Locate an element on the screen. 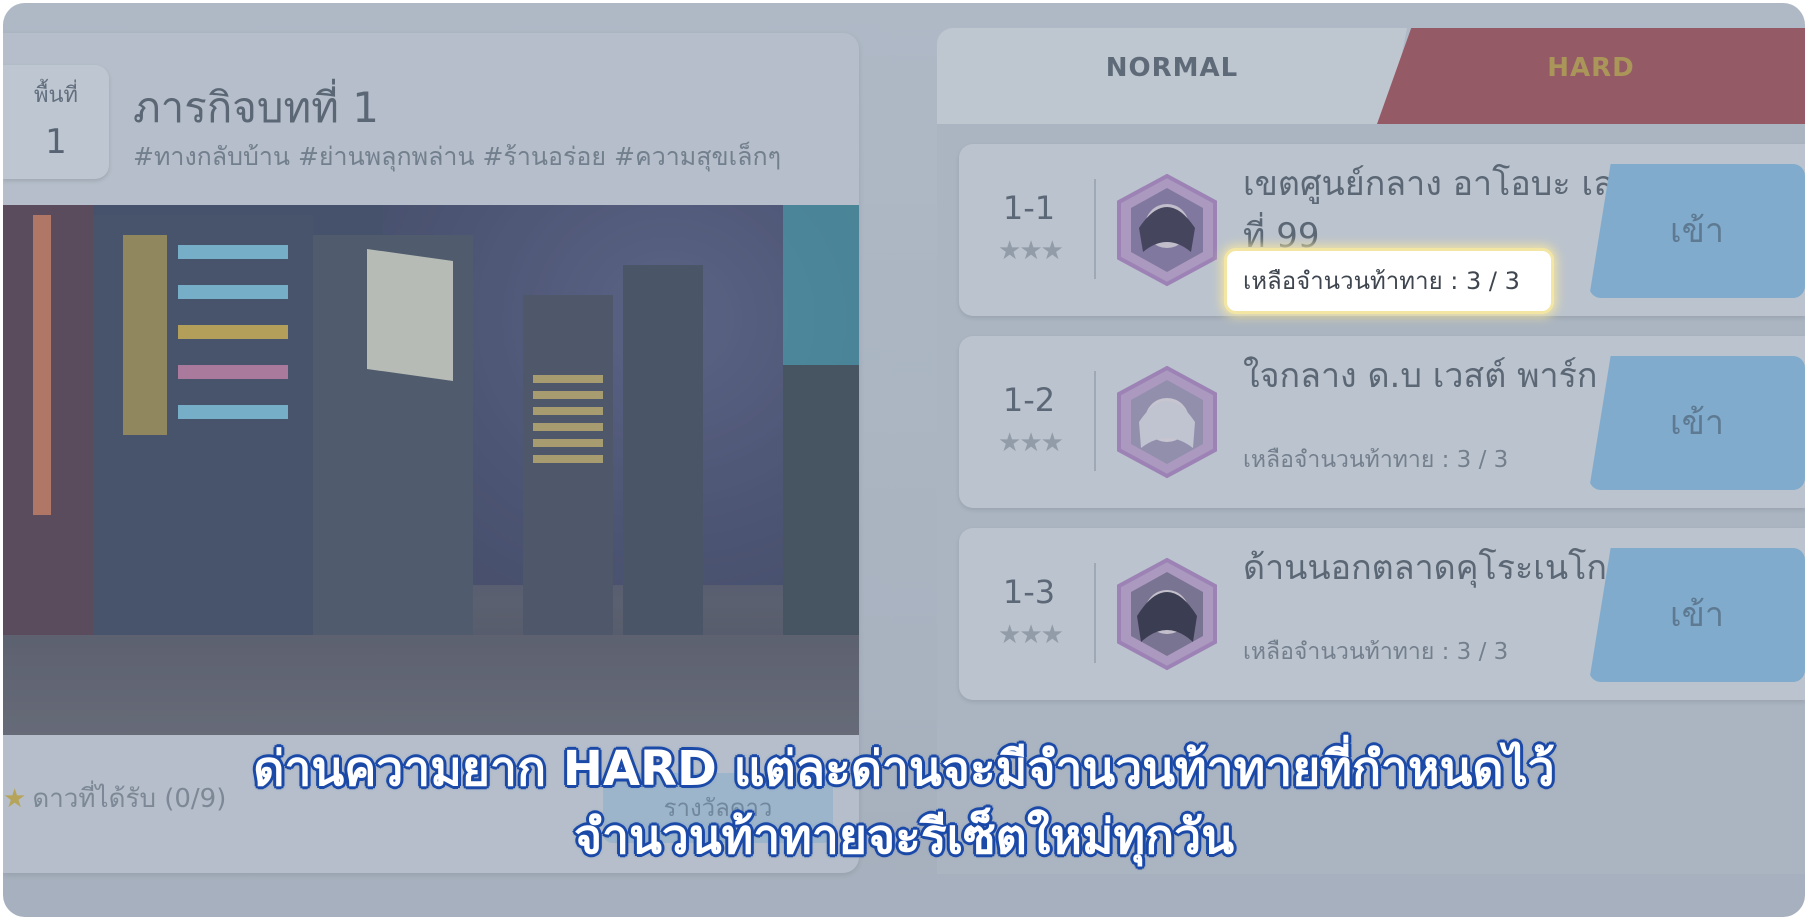 This screenshot has height=920, width=1808. stage-name: เขตศูนย์กลาง อาโอบะ เลขที่ 99 is located at coordinates (1440, 210).